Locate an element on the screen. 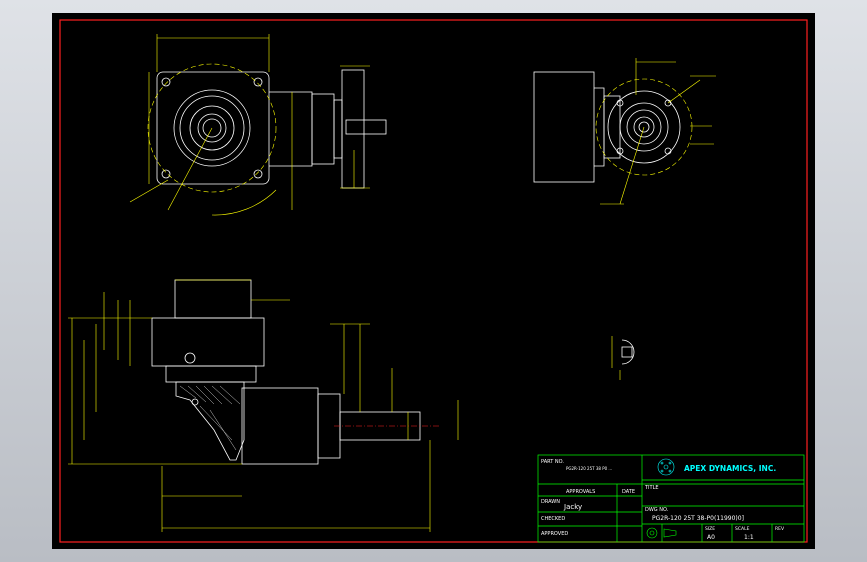  date-label: DATE is located at coordinates (628, 492).